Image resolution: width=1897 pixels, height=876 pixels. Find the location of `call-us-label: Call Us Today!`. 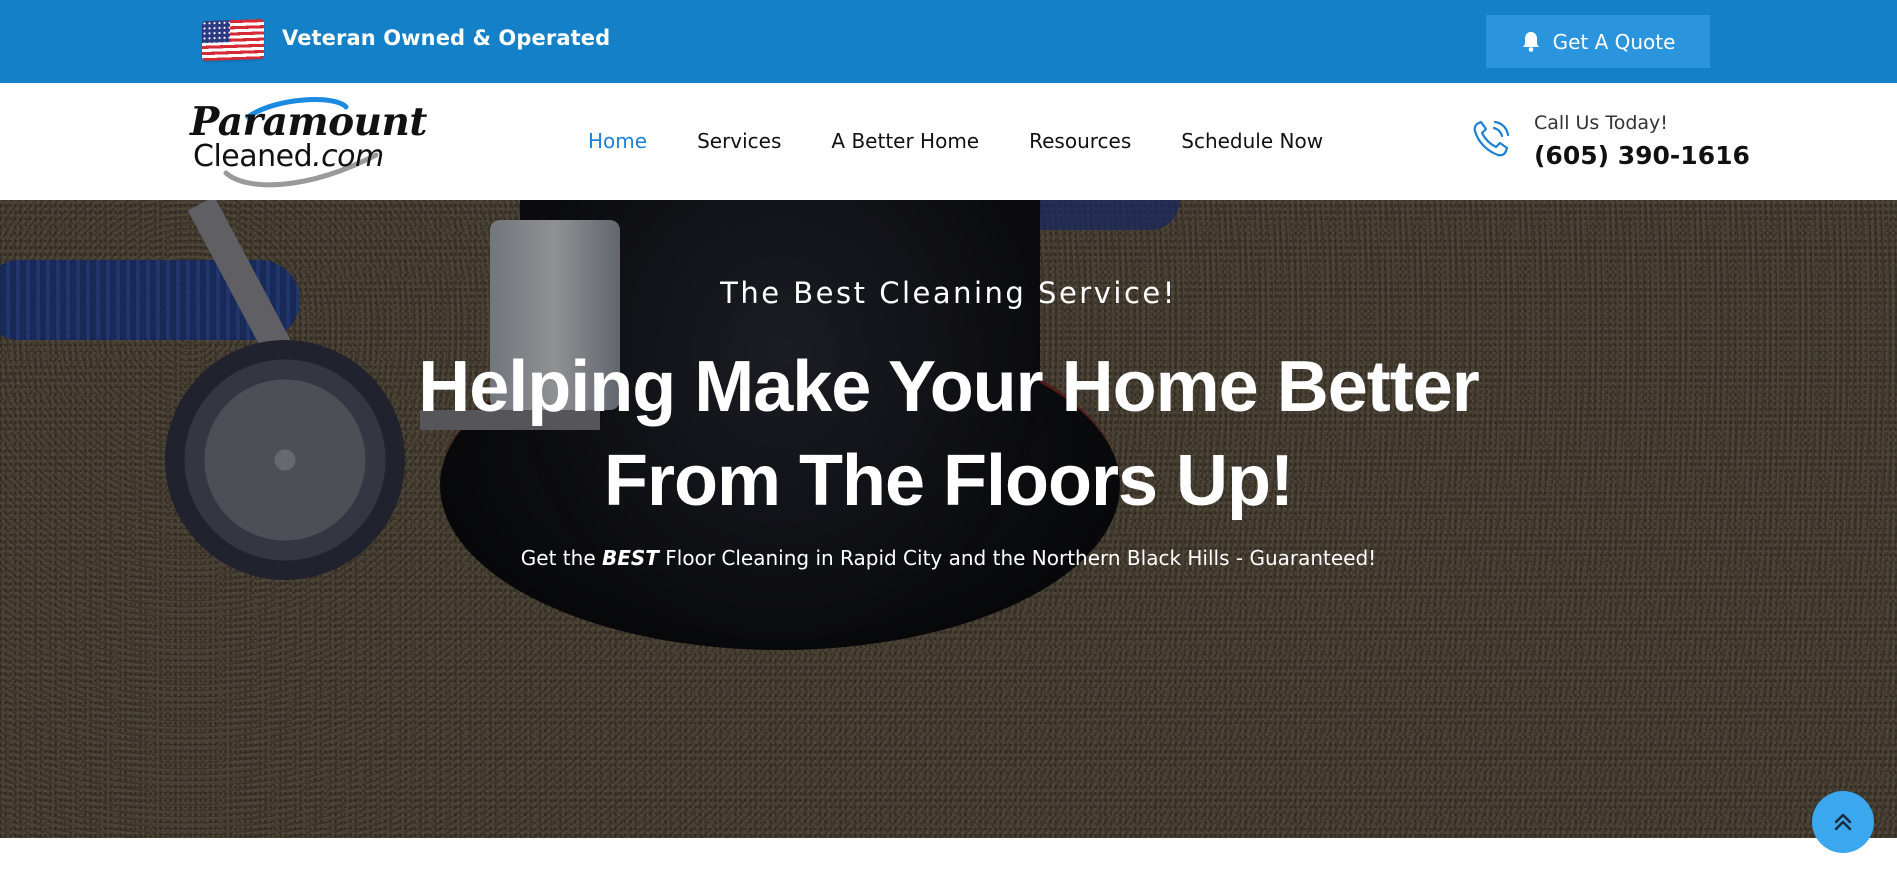

call-us-label: Call Us Today! is located at coordinates (1601, 123).